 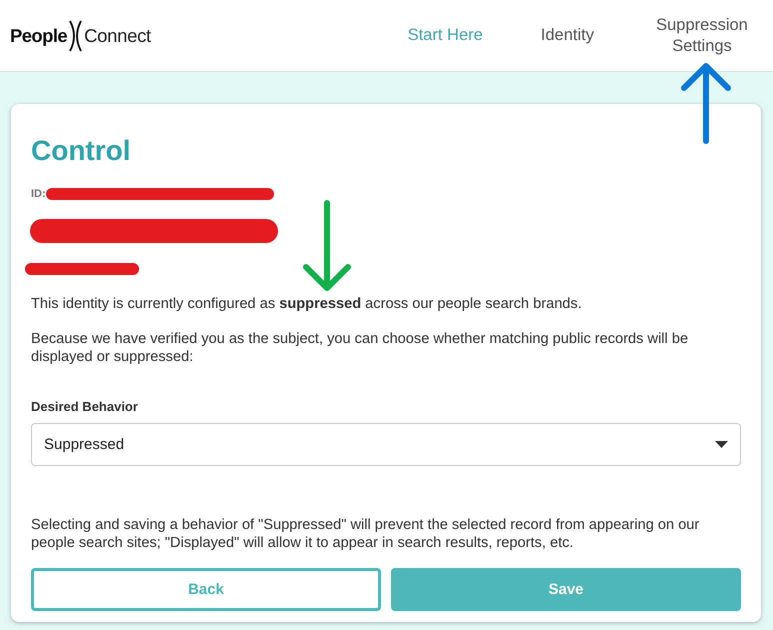 What do you see at coordinates (706, 103) in the screenshot?
I see `up-arrow-icon` at bounding box center [706, 103].